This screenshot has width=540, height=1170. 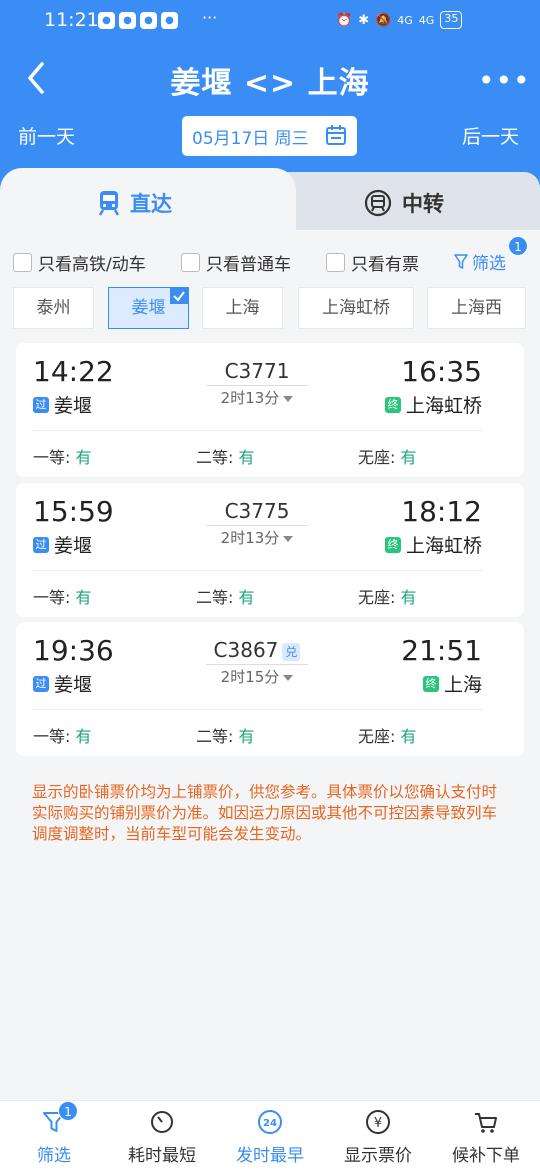 I want to click on departure-station: 过 姜堰, so click(x=62, y=544).